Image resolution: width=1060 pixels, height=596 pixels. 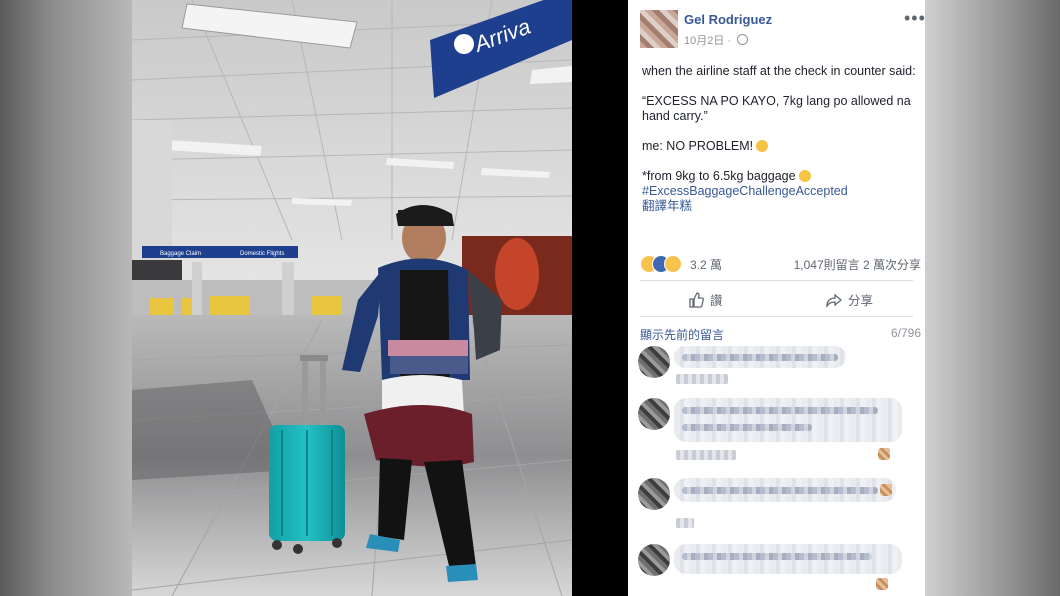 I want to click on small-sign-right: Domestic Flights, so click(x=262, y=254).